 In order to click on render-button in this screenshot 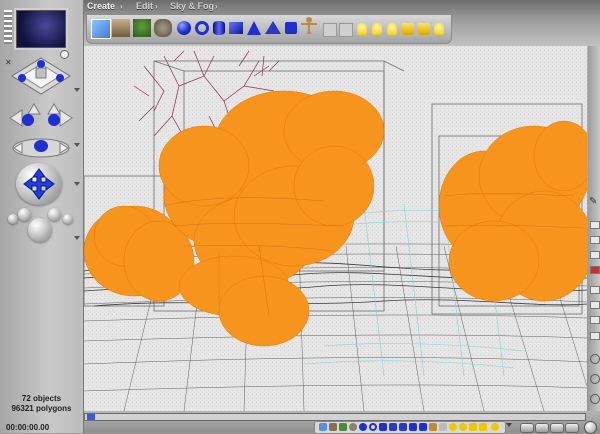, I will do `click(590, 427)`.